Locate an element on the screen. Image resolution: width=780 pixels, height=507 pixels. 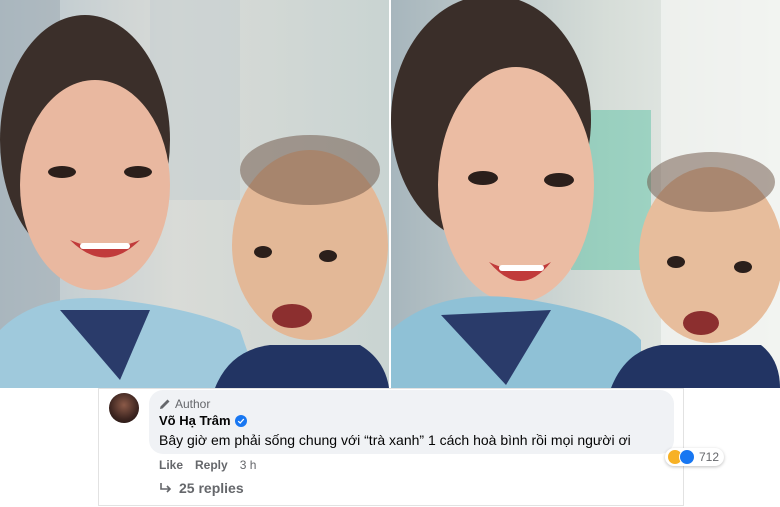
author-badge-label: Author is located at coordinates (193, 404).